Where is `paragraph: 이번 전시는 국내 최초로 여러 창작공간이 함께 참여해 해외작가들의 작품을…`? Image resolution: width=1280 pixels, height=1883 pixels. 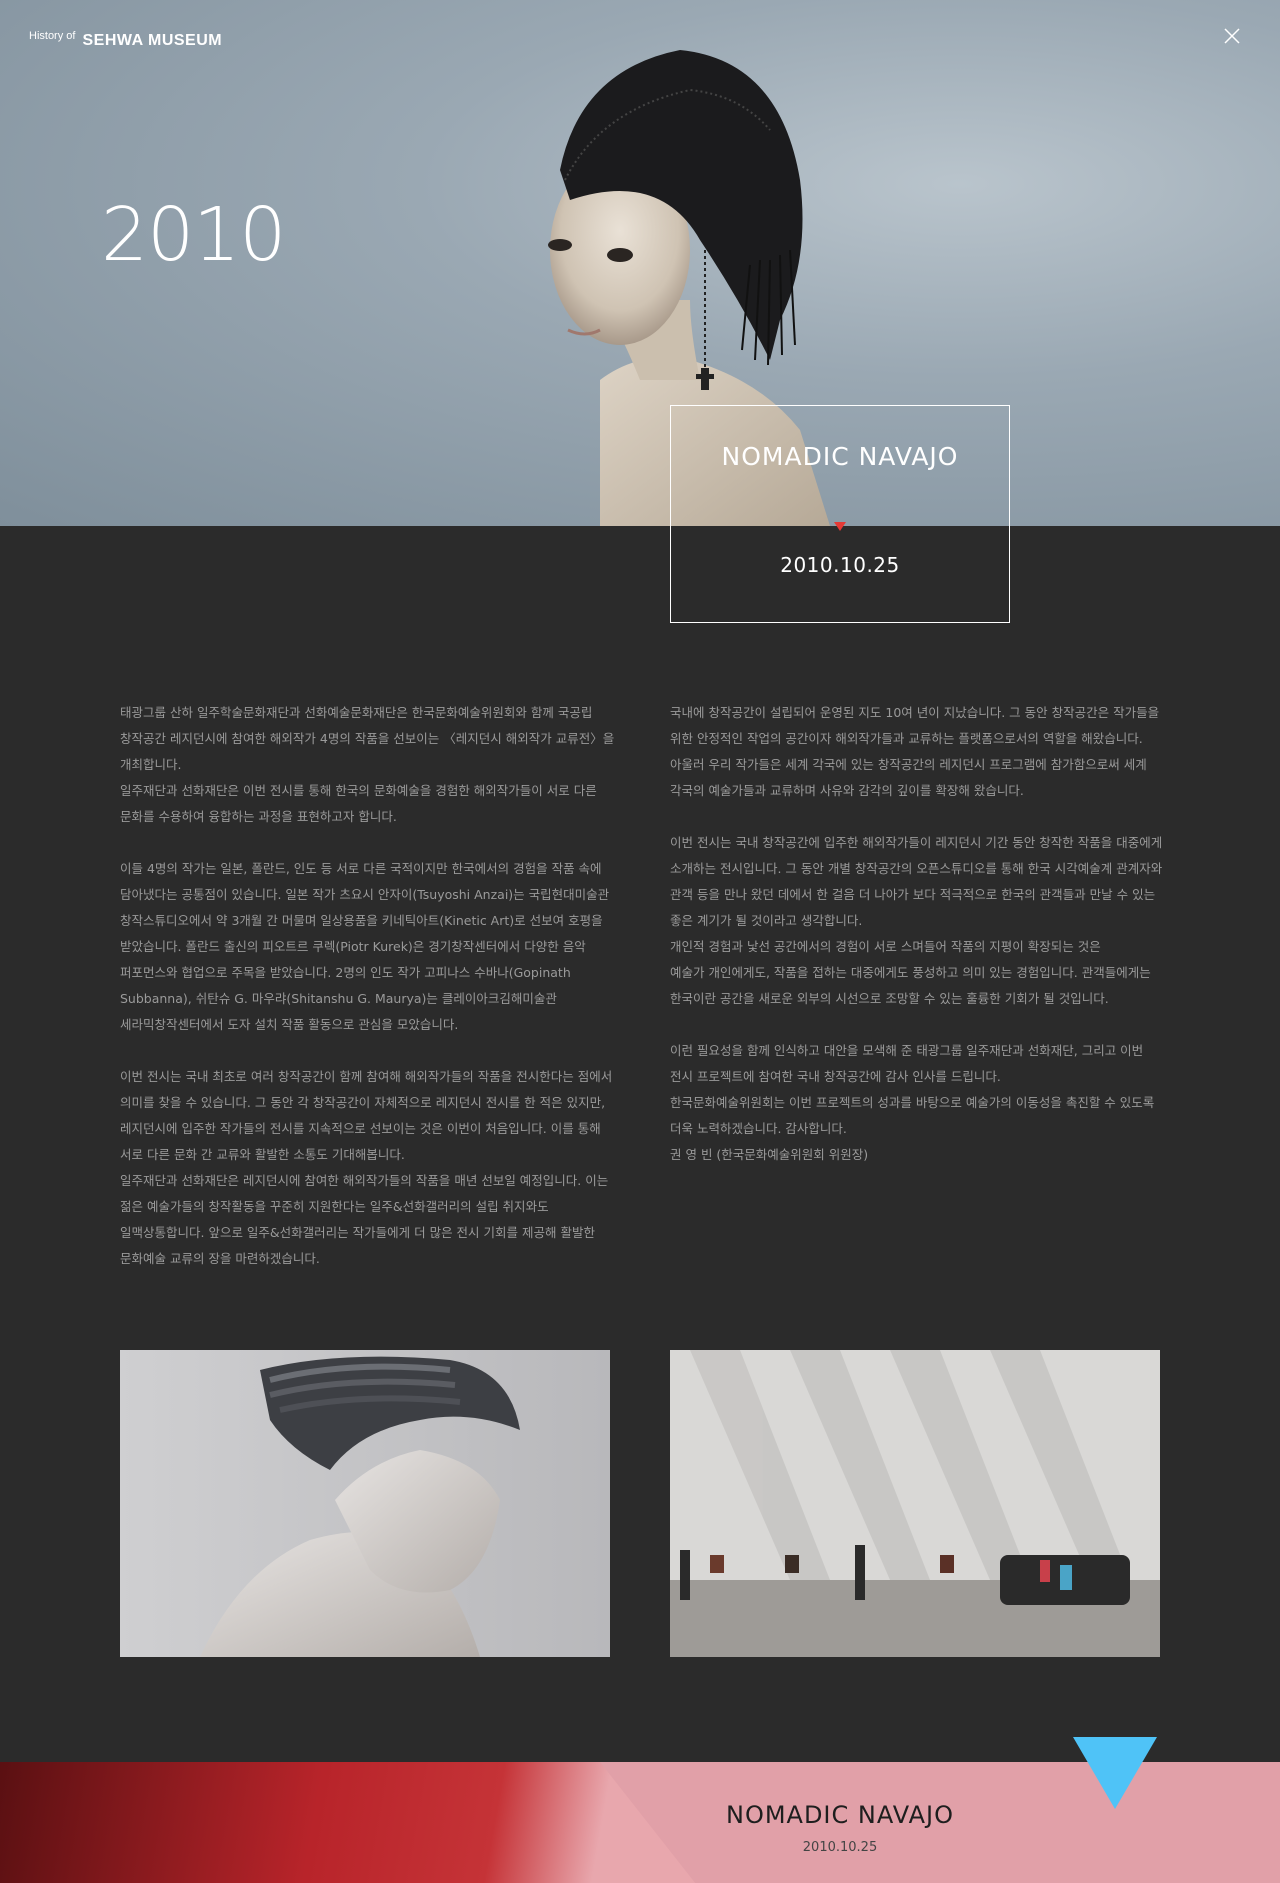
paragraph: 이번 전시는 국내 최초로 여러 창작공간이 함께 참여해 해외작가들의 작품을… is located at coordinates (366, 1167).